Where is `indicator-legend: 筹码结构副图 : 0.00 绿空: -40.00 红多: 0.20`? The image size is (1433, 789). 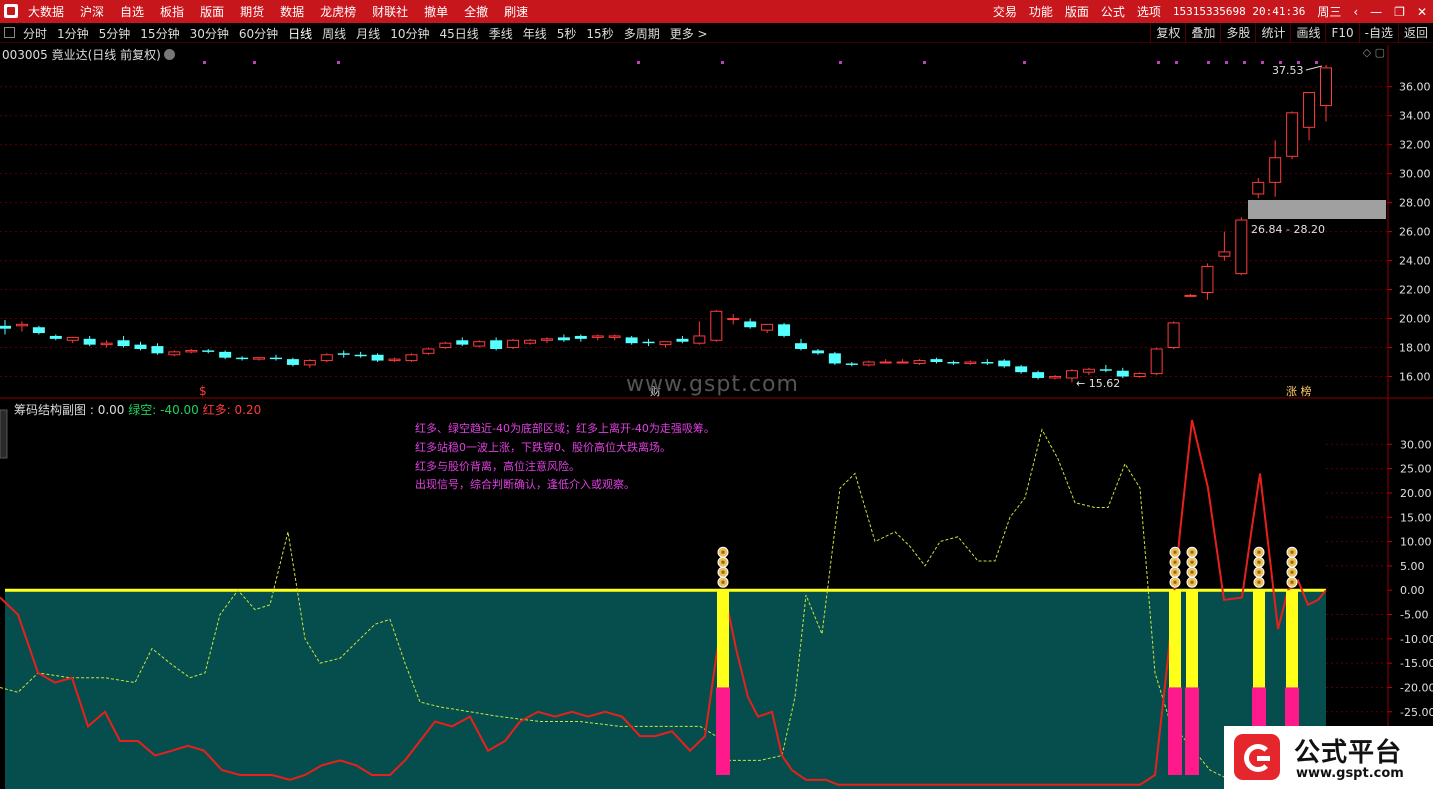 indicator-legend: 筹码结构副图 : 0.00 绿空: -40.00 红多: 0.20 is located at coordinates (137, 409).